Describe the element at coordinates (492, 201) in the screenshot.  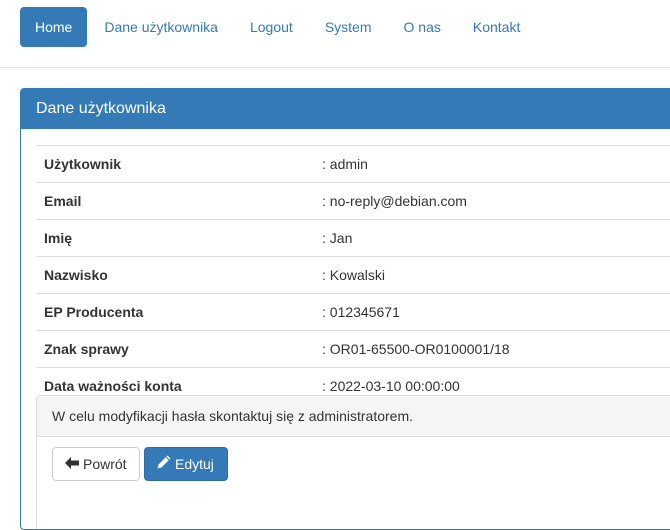
I see `row-value-email: : no-reply@debian.com` at that location.